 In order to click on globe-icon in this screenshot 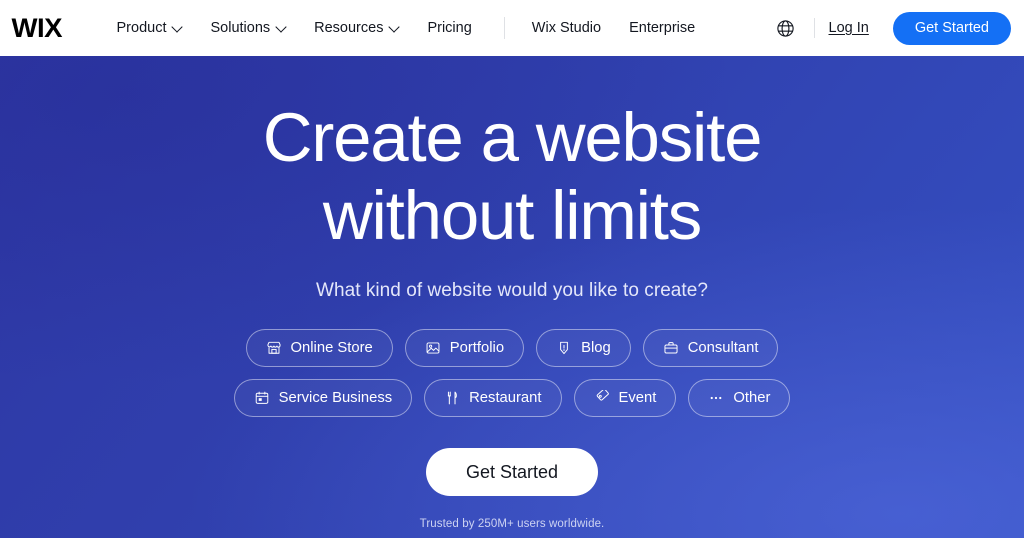, I will do `click(785, 28)`.